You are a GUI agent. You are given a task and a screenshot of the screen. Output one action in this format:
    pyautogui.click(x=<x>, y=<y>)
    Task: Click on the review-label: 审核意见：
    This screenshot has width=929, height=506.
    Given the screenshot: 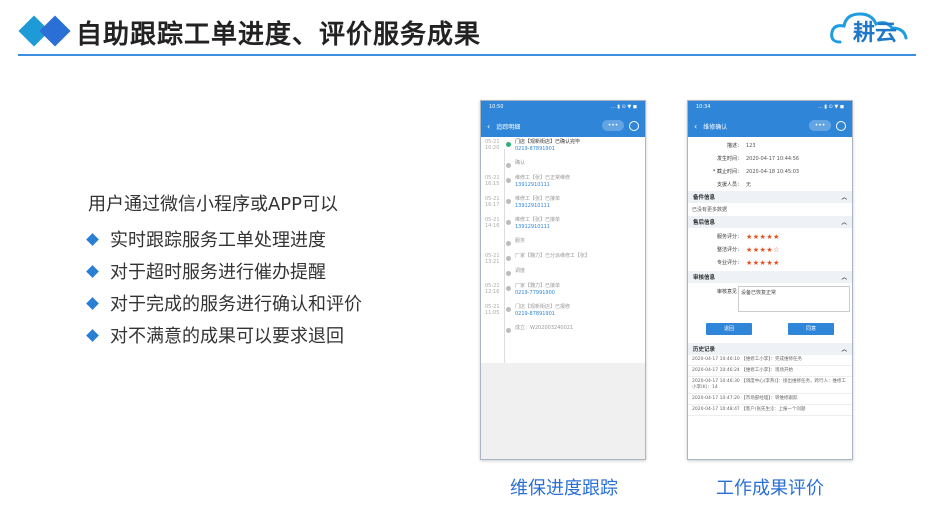 What is the action you would take?
    pyautogui.click(x=729, y=292)
    